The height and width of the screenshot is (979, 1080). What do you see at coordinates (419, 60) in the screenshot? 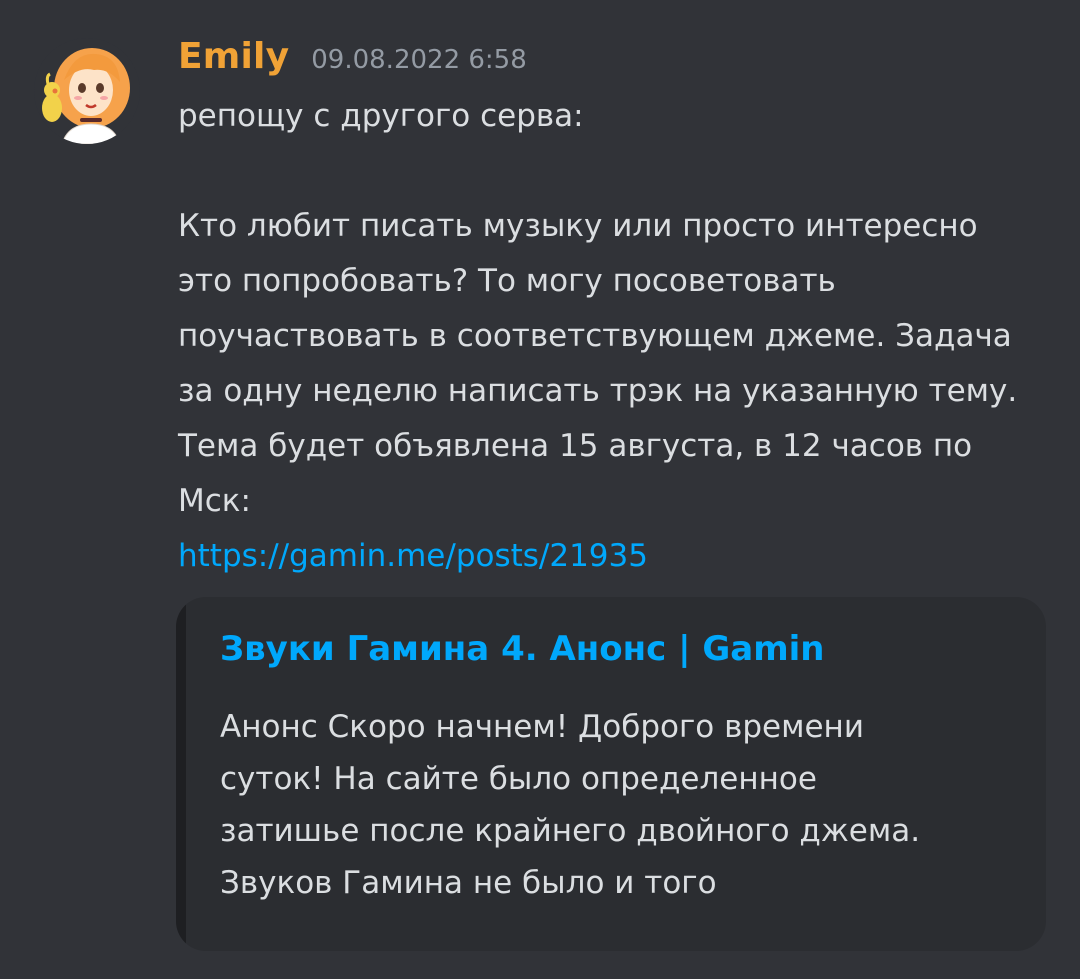
I see `message-timestamp: 09.08.2022 6:58` at bounding box center [419, 60].